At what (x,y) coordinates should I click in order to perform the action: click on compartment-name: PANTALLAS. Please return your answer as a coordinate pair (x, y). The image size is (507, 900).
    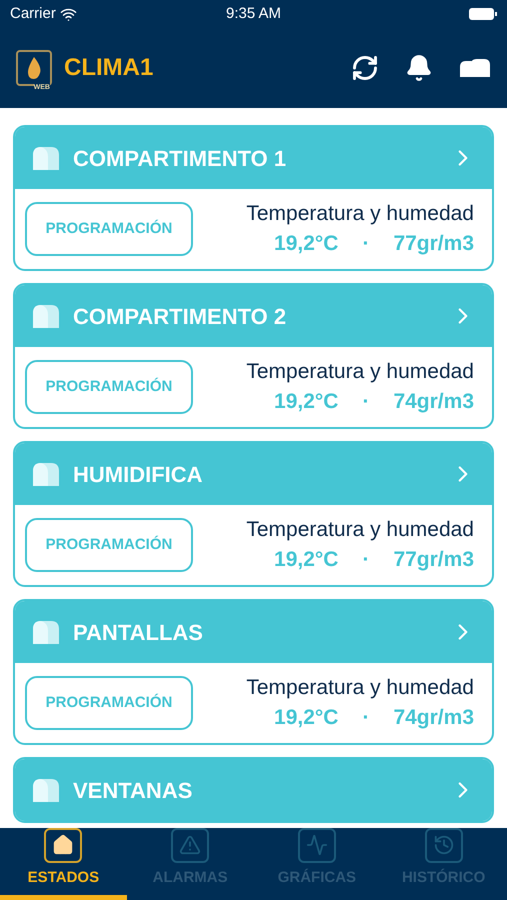
    Looking at the image, I should click on (138, 632).